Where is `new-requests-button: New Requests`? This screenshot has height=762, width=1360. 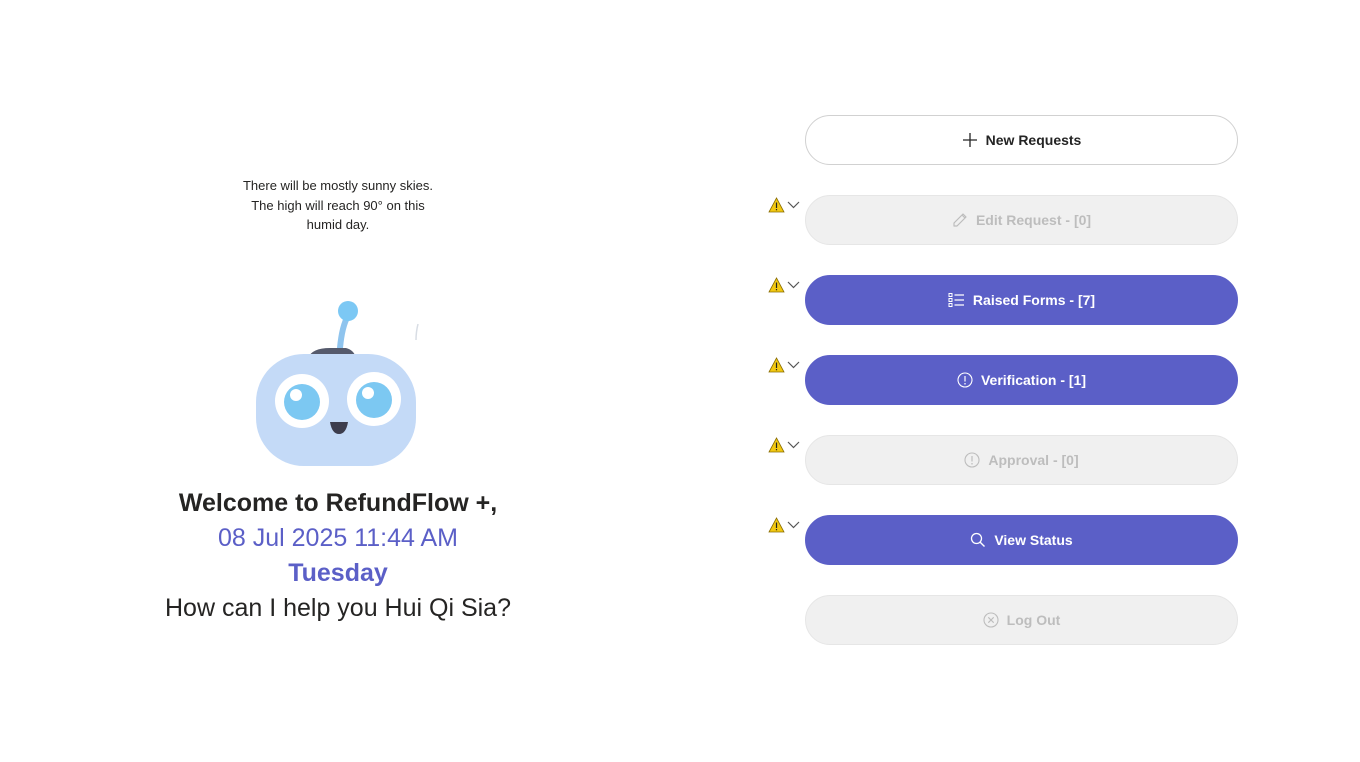
new-requests-button: New Requests is located at coordinates (1021, 140).